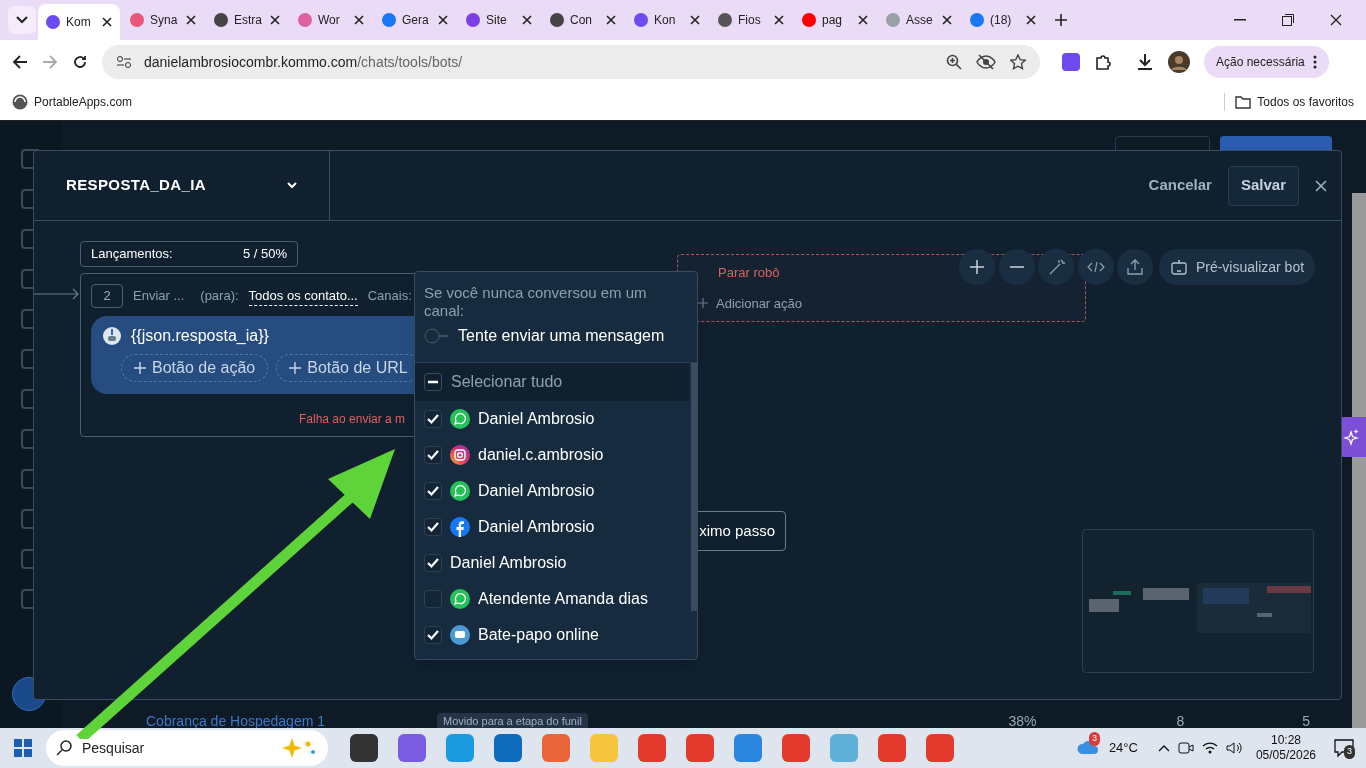 Image resolution: width=1366 pixels, height=768 pixels. I want to click on error-text: Falha ao enviar a m, so click(352, 419).